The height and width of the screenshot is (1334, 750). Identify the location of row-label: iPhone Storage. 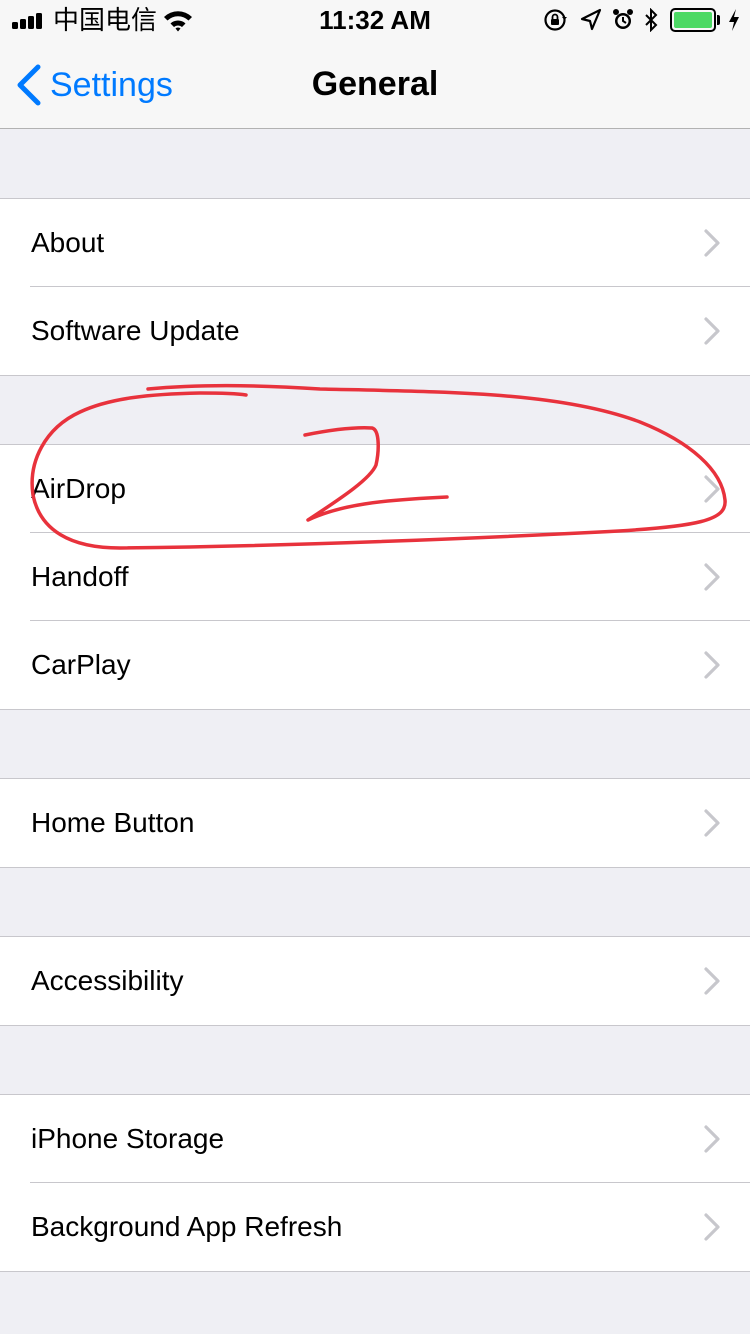
(128, 1138).